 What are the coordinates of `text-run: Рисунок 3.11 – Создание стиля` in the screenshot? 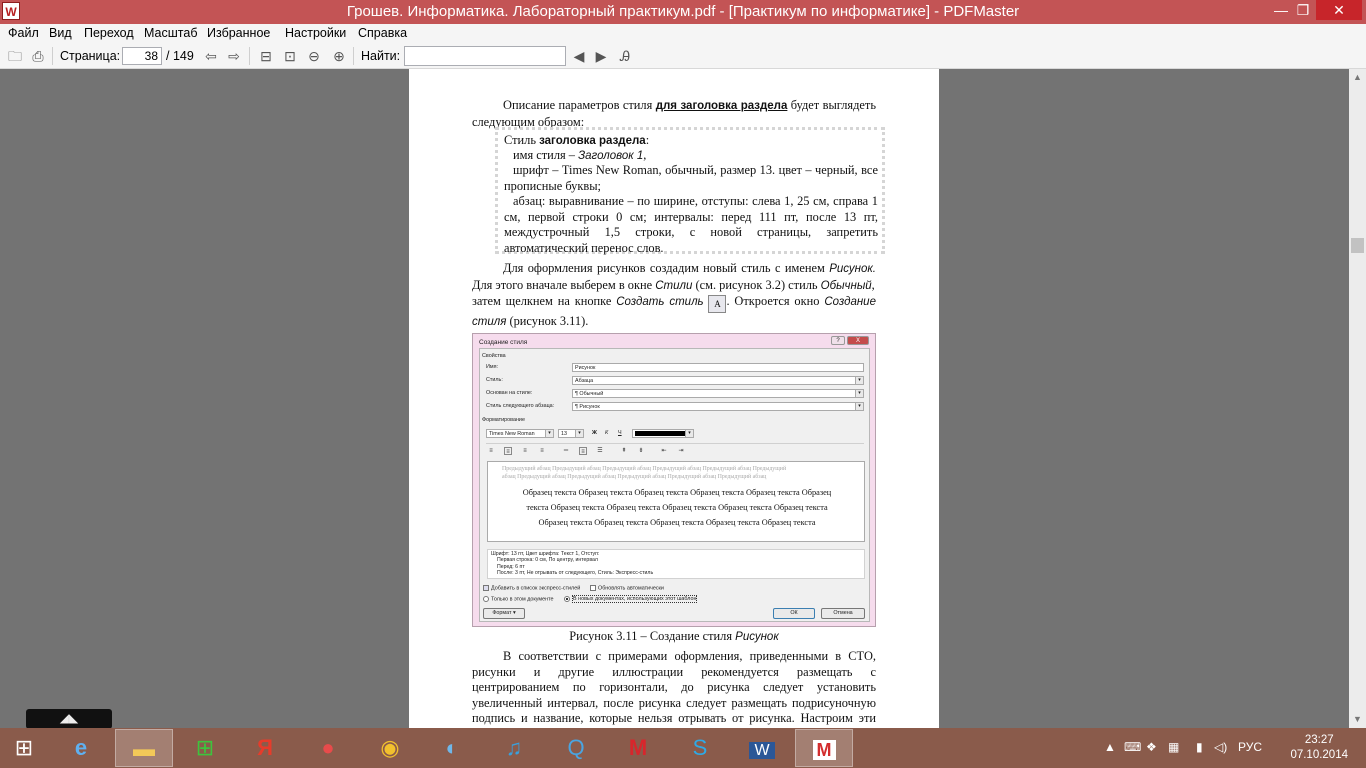 It's located at (652, 636).